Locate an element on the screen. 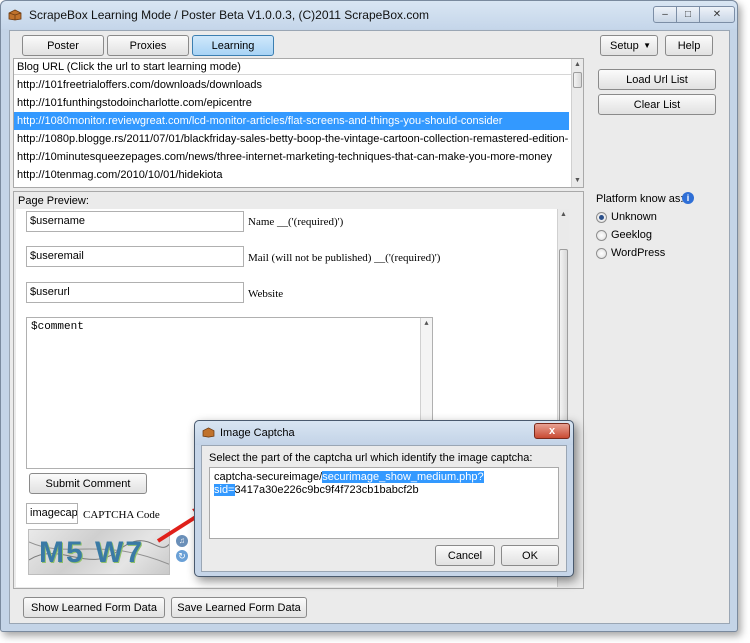  close-button: ✕ is located at coordinates (717, 14).